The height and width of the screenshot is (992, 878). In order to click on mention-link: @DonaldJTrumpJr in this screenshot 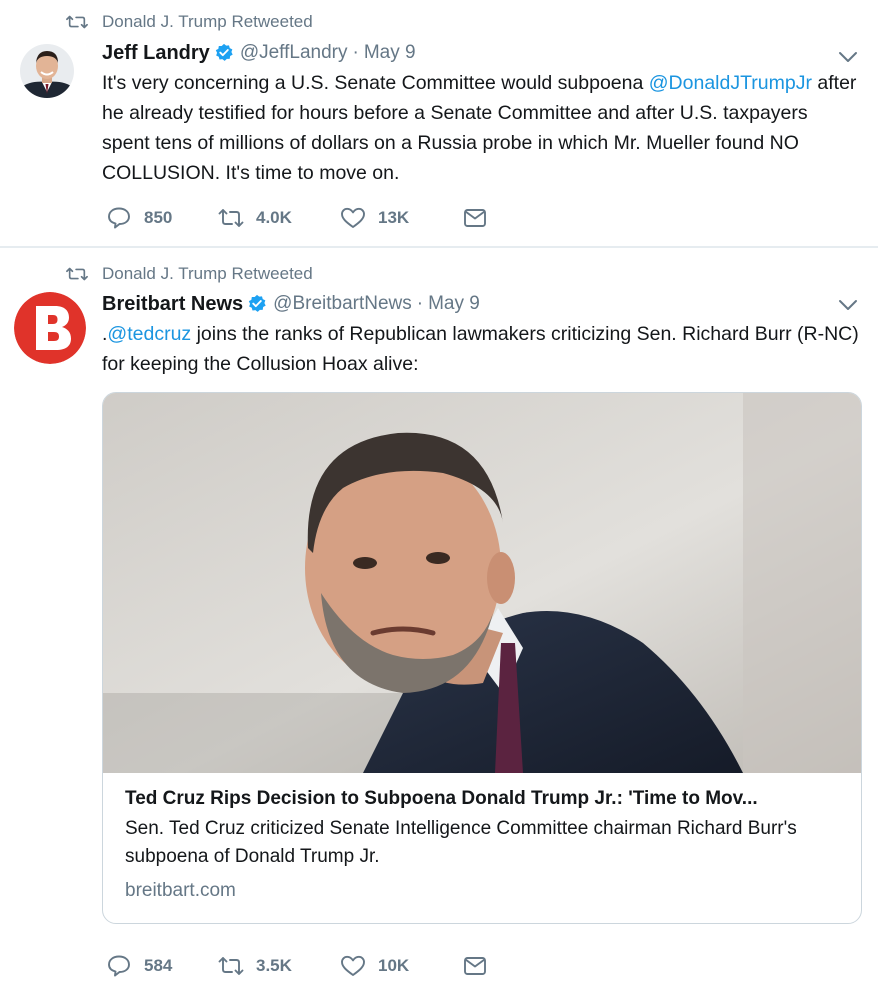, I will do `click(730, 83)`.